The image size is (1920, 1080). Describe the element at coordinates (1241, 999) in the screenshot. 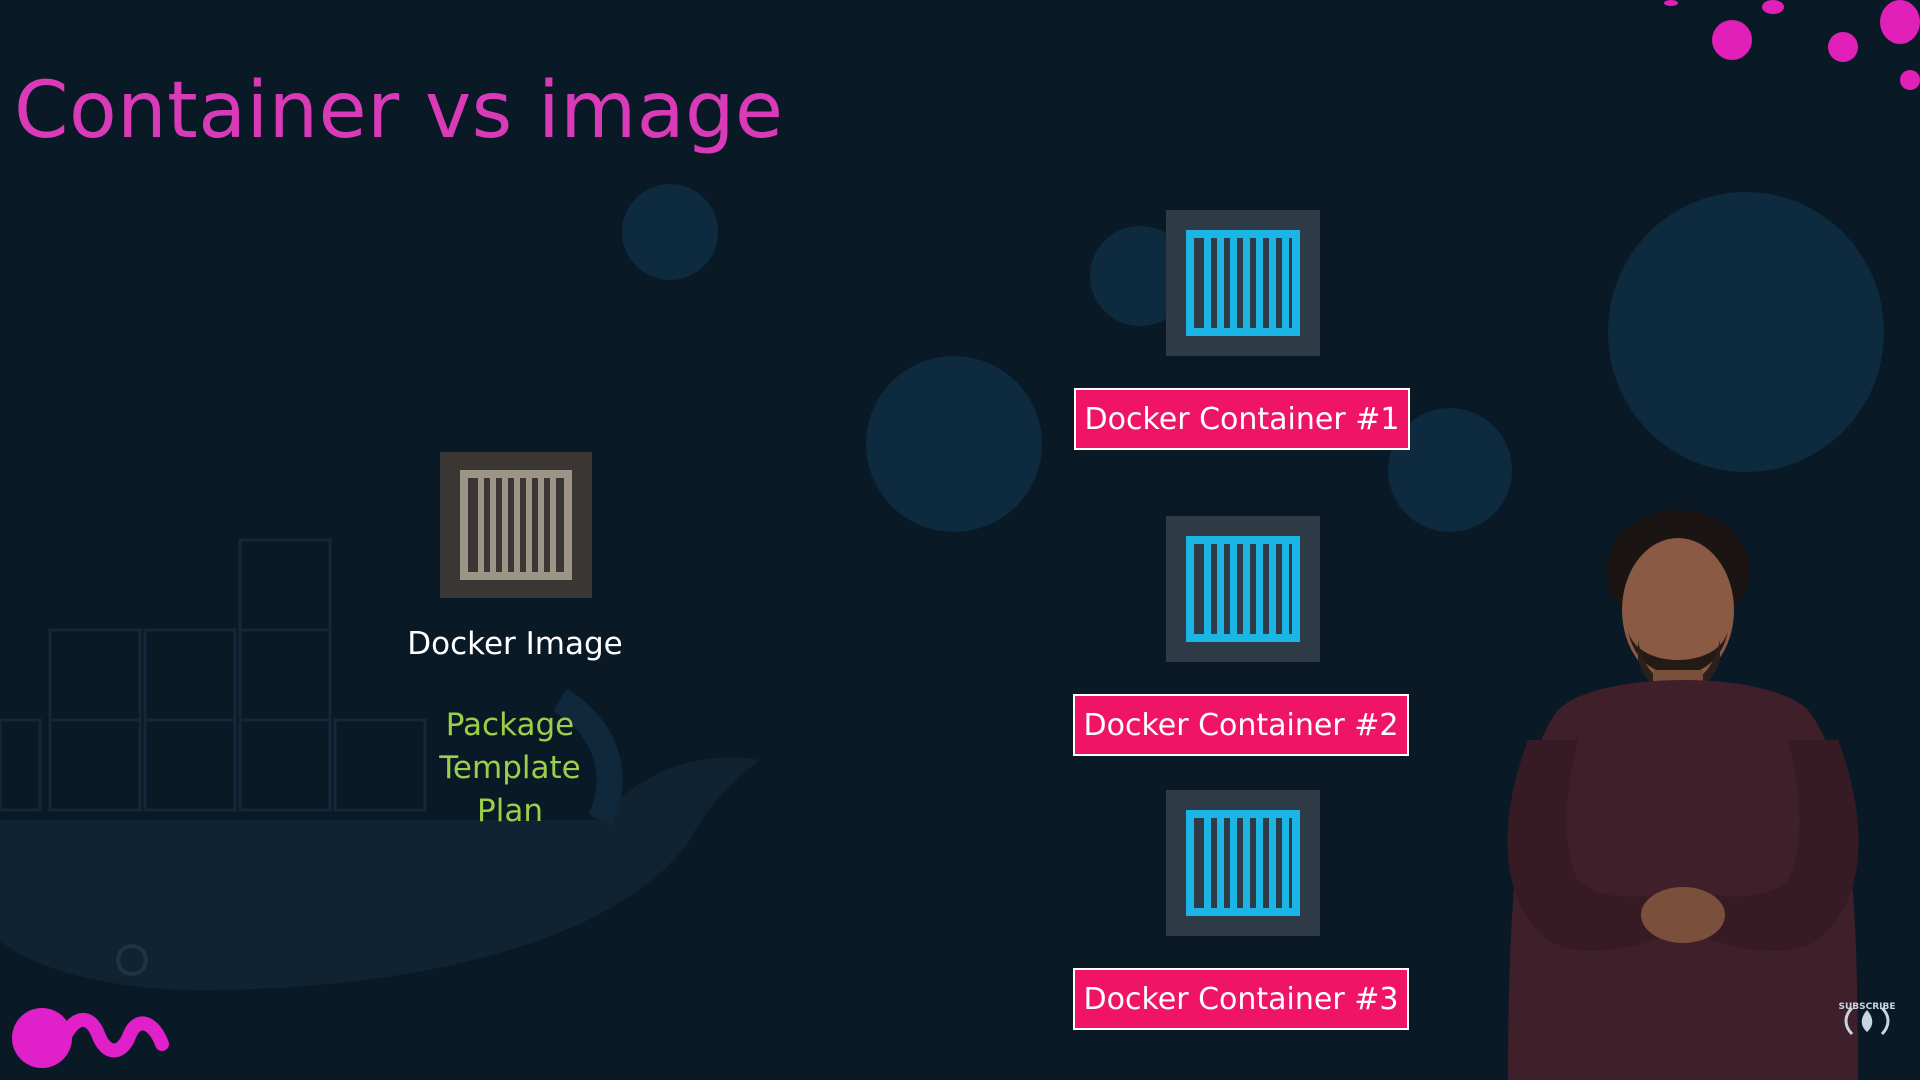

I see `docker-container-3-label: Docker Container #3` at that location.